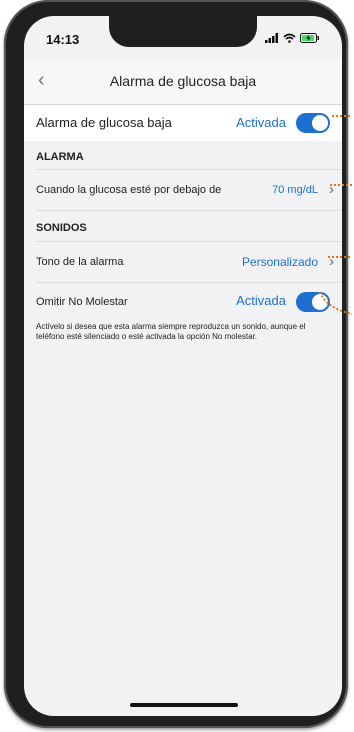  I want to click on sounds-section-header: SONIDOS, so click(183, 227).